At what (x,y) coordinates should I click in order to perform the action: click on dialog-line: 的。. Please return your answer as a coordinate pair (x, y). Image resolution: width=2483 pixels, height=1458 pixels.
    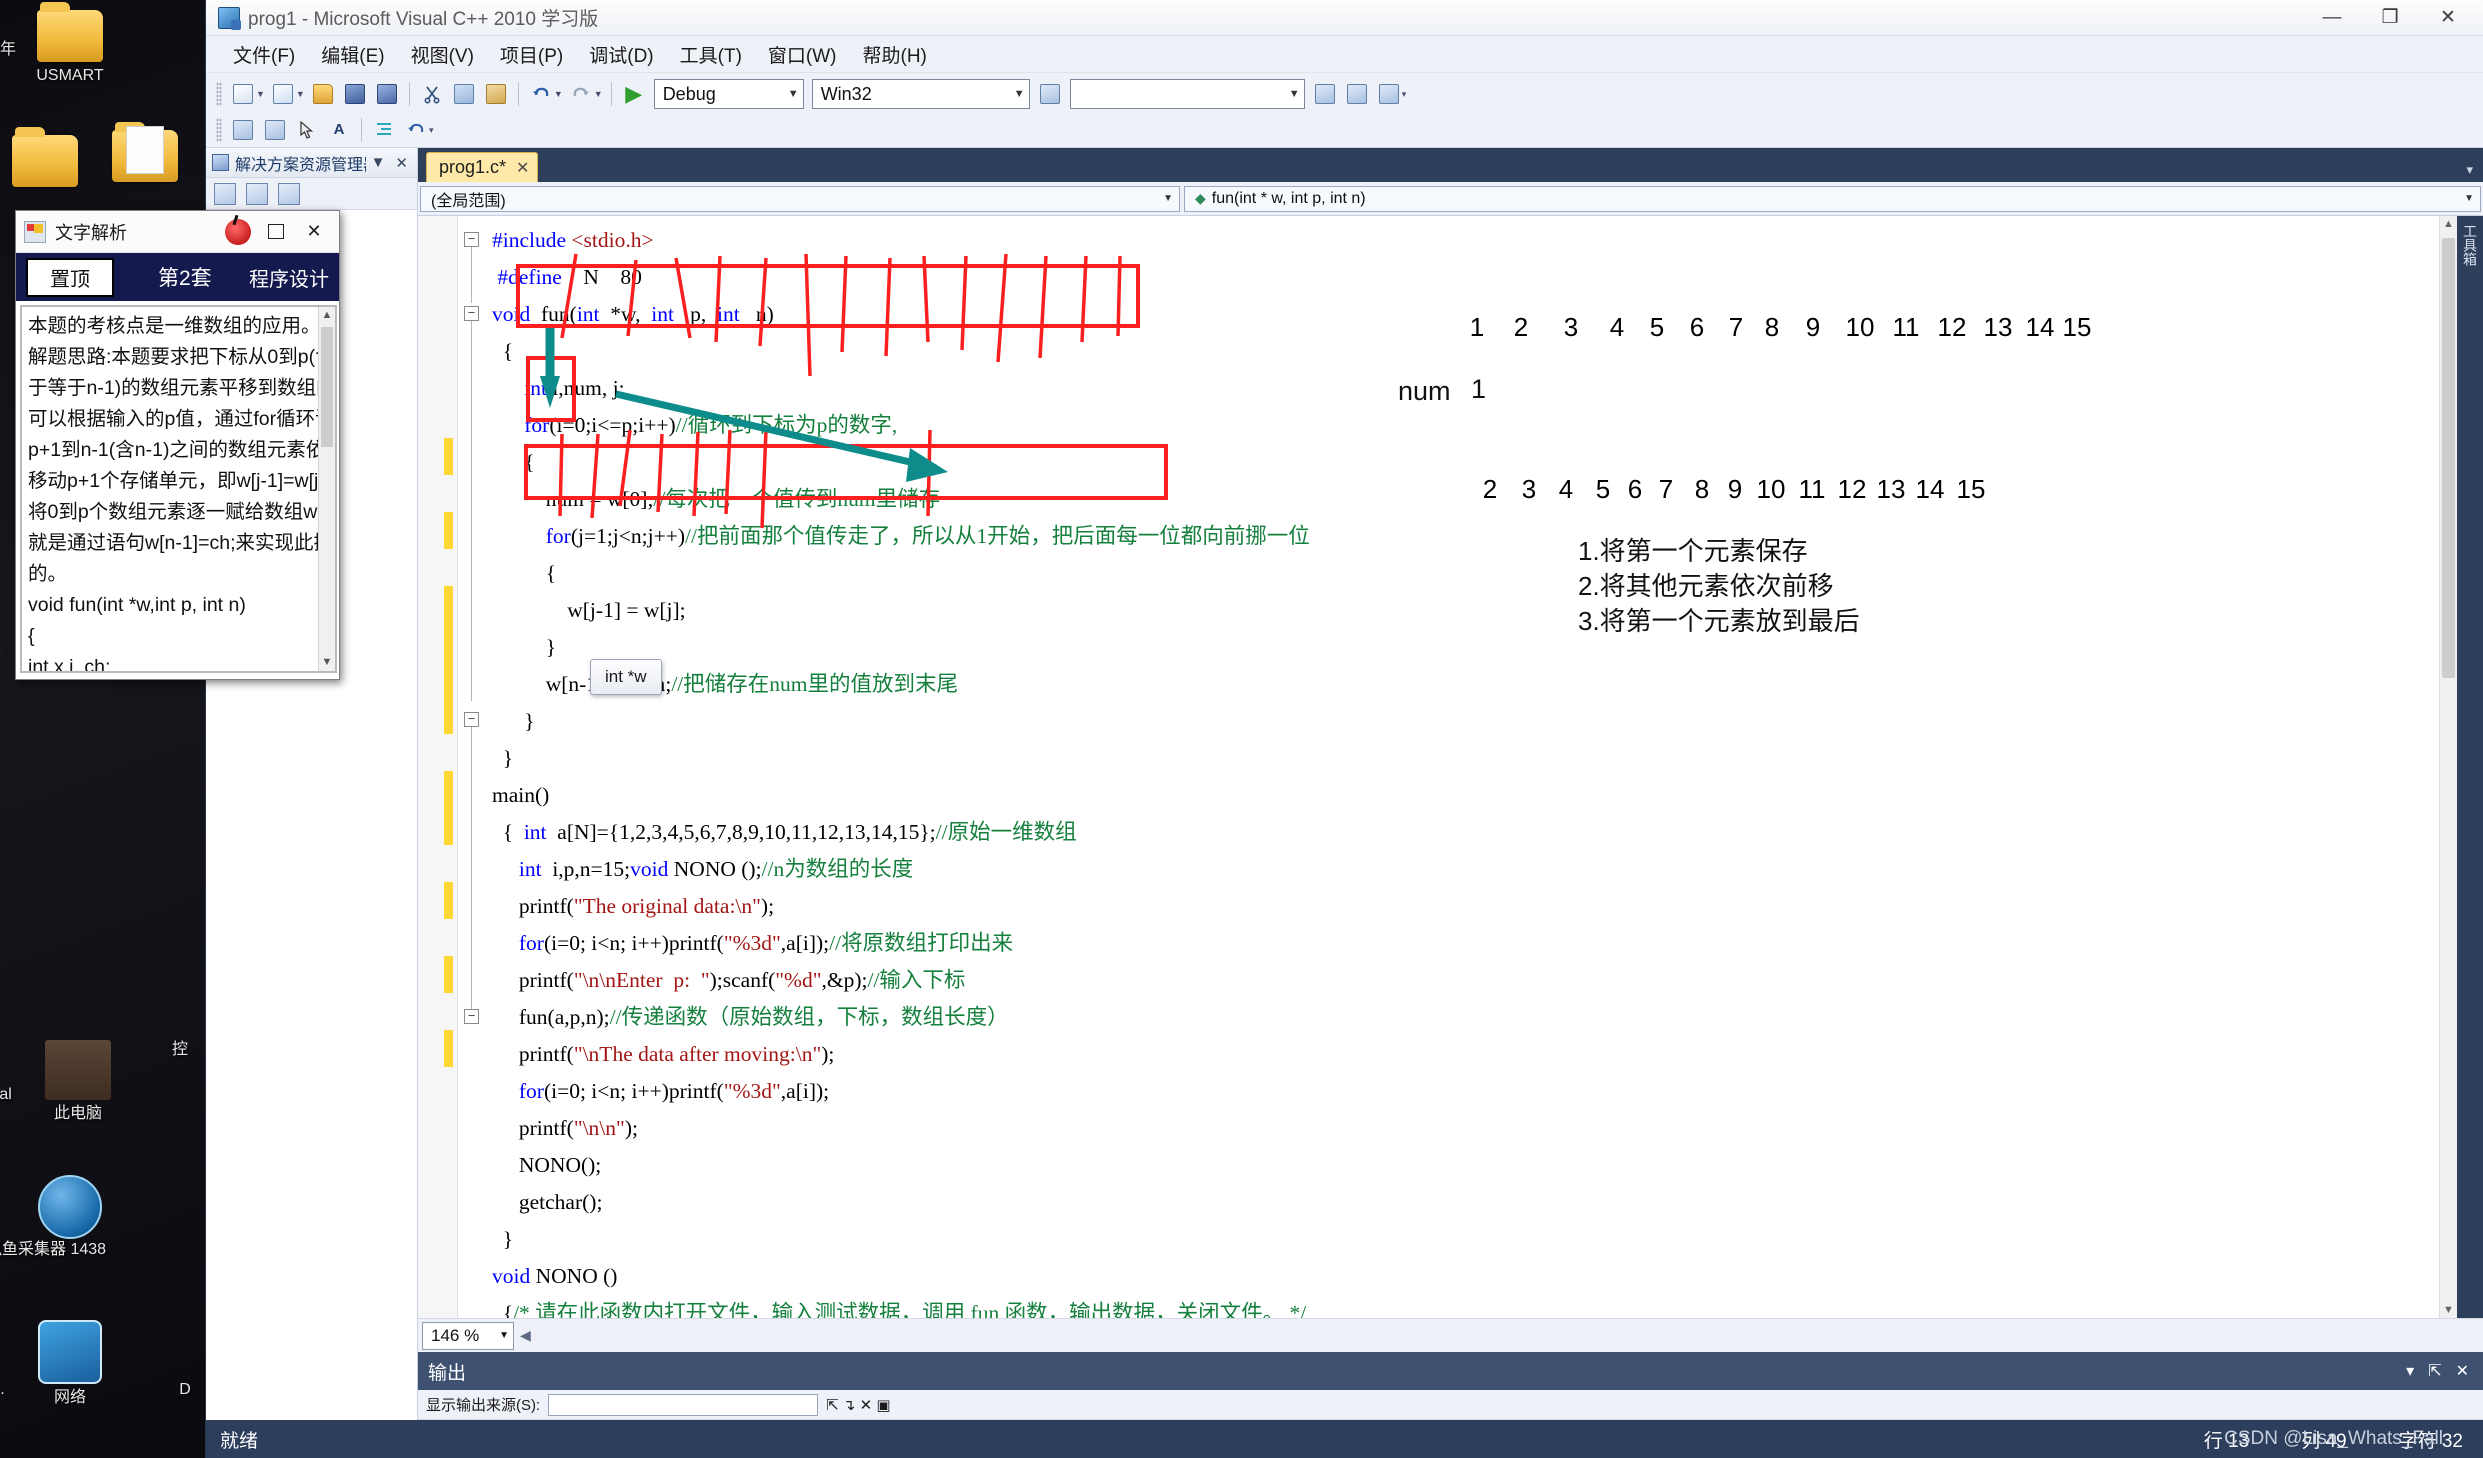
    Looking at the image, I should click on (48, 574).